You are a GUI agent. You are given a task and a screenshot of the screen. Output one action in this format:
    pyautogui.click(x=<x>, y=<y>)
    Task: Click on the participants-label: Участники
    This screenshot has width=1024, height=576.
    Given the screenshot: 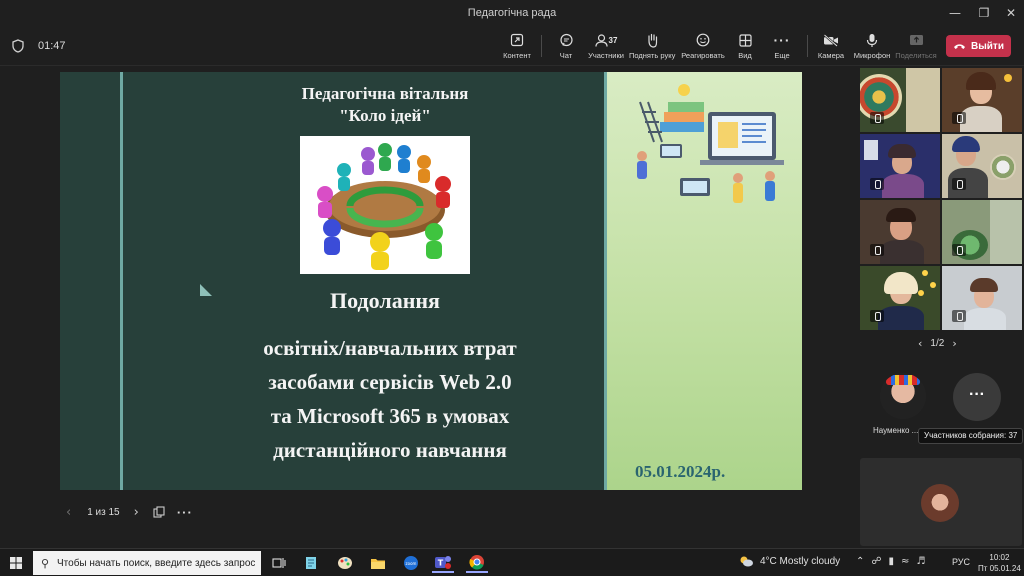 What is the action you would take?
    pyautogui.click(x=606, y=55)
    